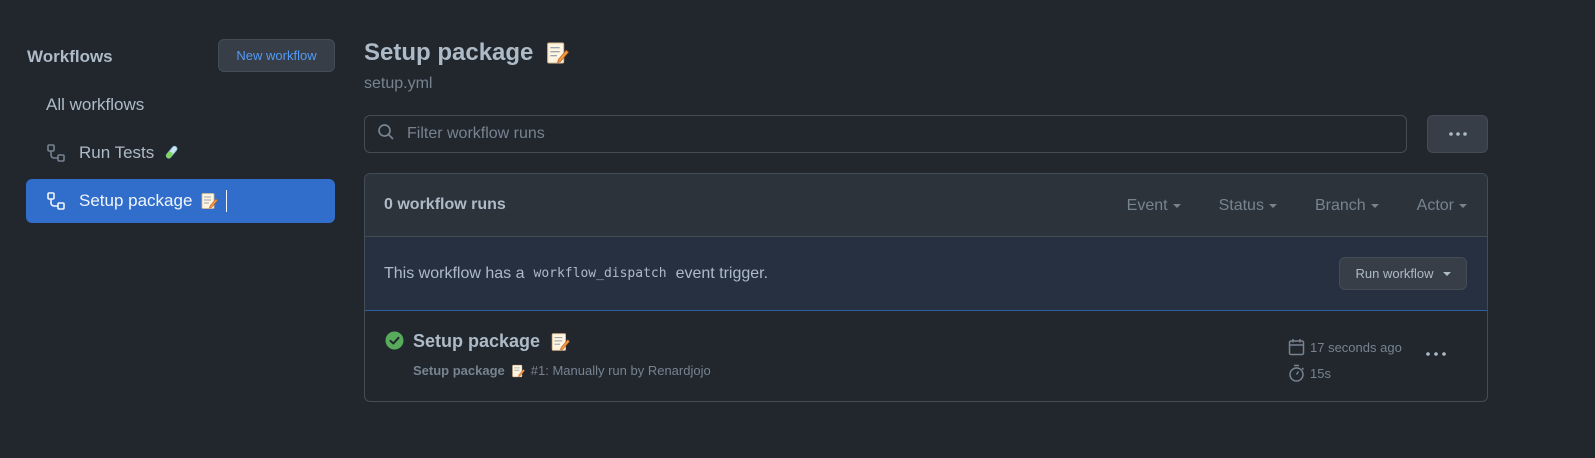 Image resolution: width=1595 pixels, height=458 pixels. What do you see at coordinates (459, 370) in the screenshot?
I see `run-workflow-name: Setup package` at bounding box center [459, 370].